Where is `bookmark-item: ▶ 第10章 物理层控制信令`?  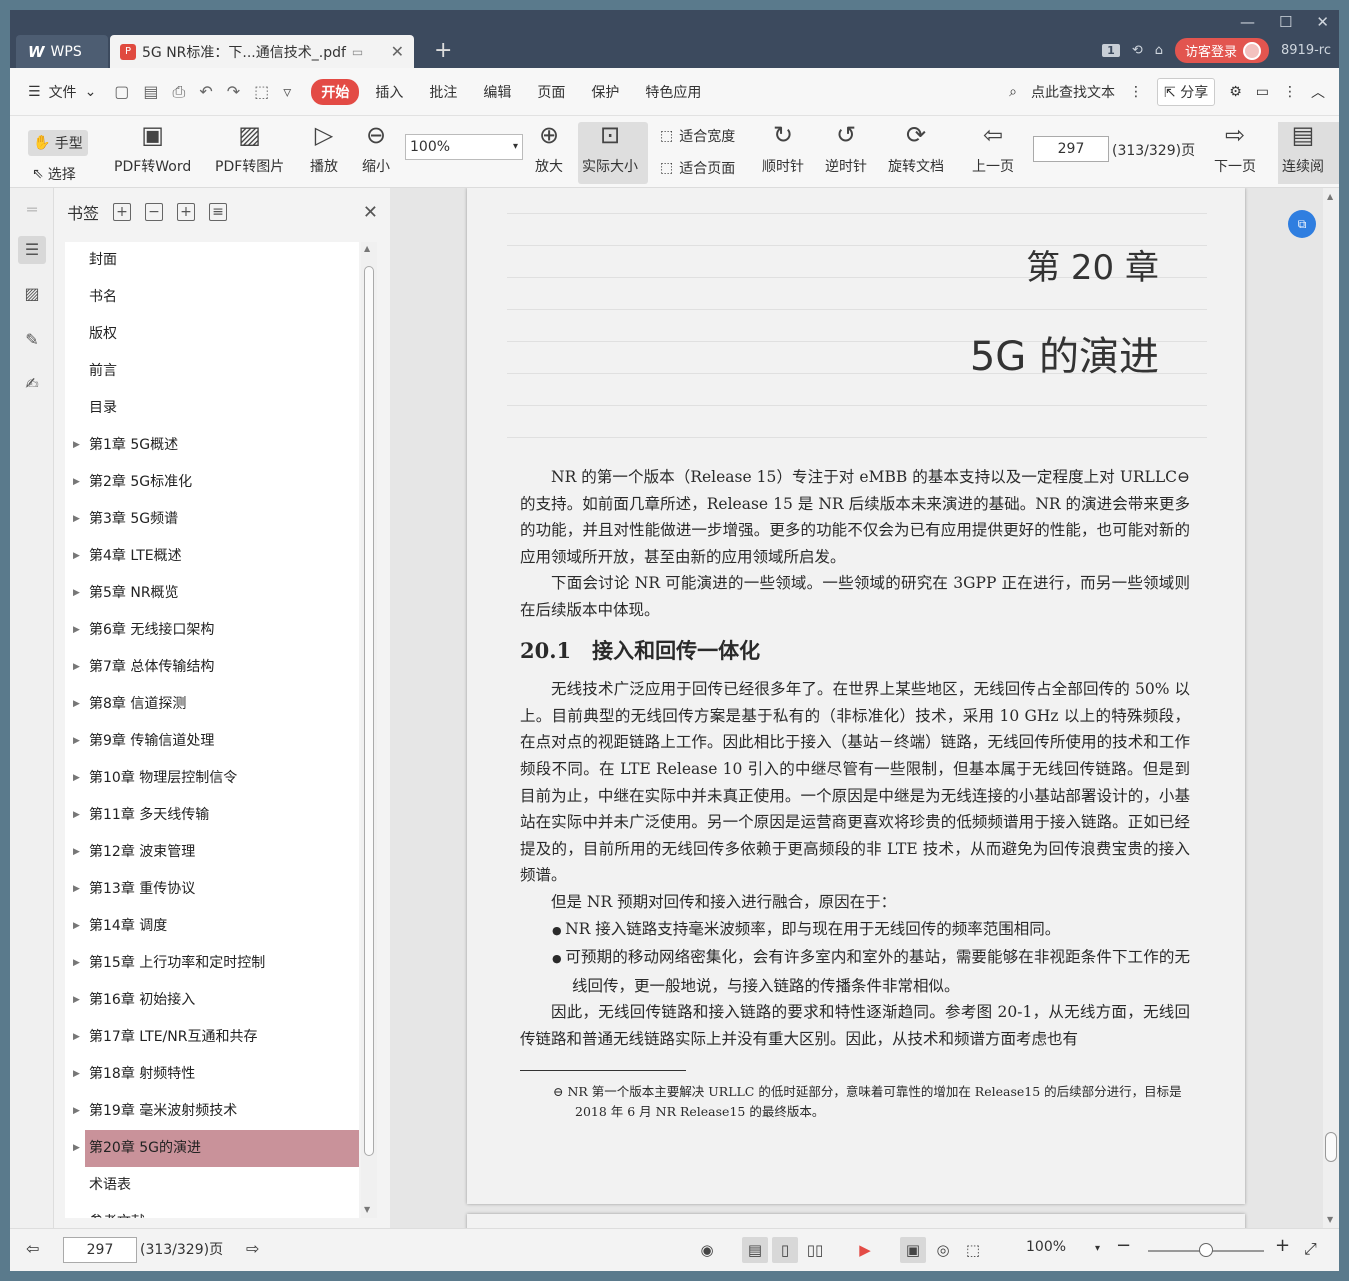 bookmark-item: ▶ 第10章 物理层控制信令 is located at coordinates (212, 778).